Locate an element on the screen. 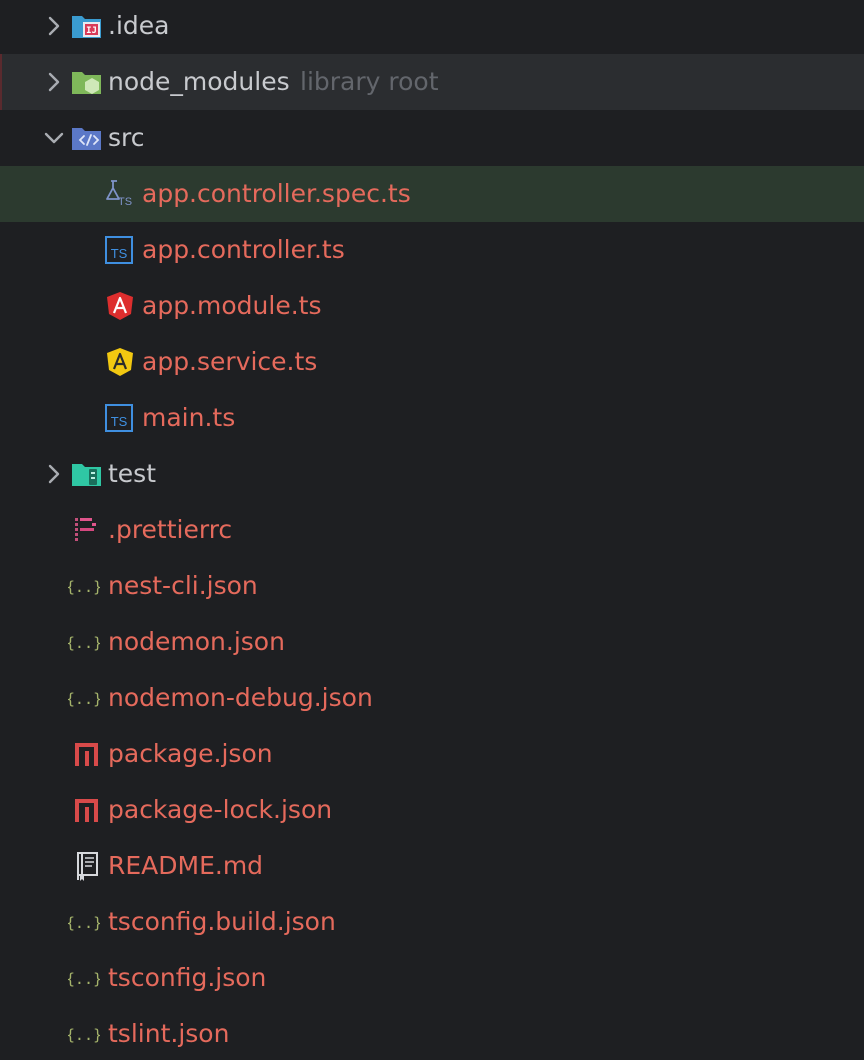 This screenshot has height=1060, width=864. tree-row-tslint-json: {..} tslint.json is located at coordinates (432, 1033).